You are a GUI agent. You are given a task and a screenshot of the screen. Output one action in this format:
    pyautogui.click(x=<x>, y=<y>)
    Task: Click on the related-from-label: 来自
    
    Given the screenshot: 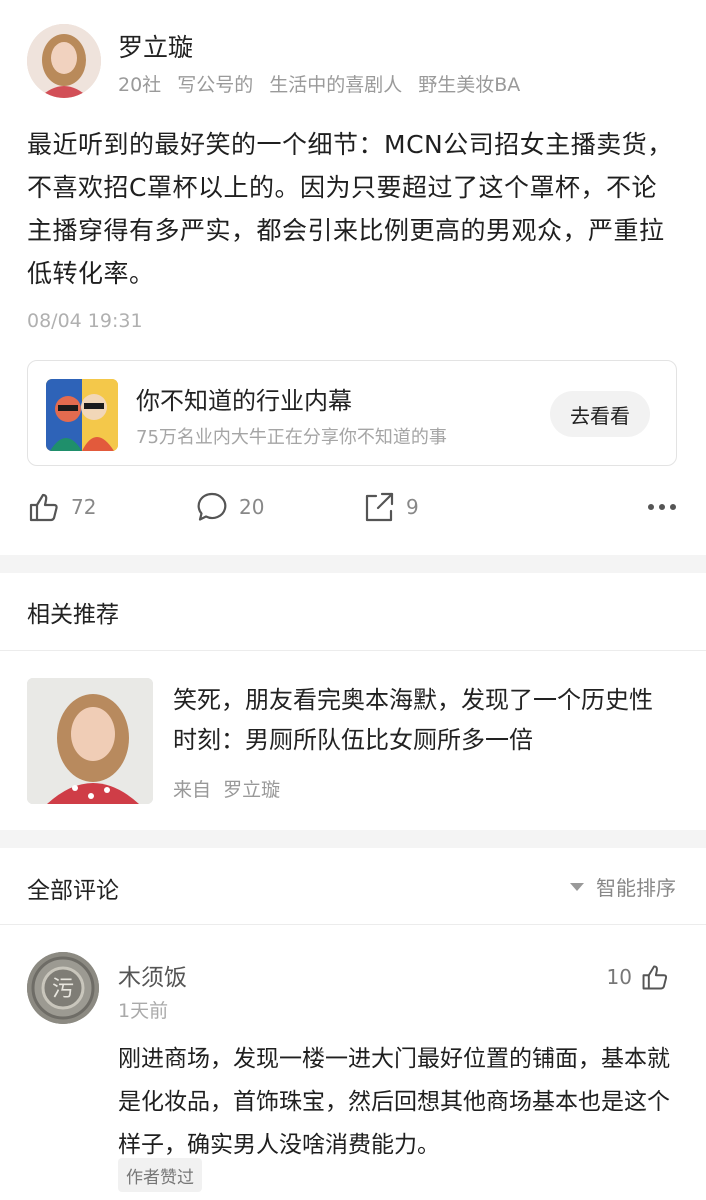 What is the action you would take?
    pyautogui.click(x=192, y=790)
    